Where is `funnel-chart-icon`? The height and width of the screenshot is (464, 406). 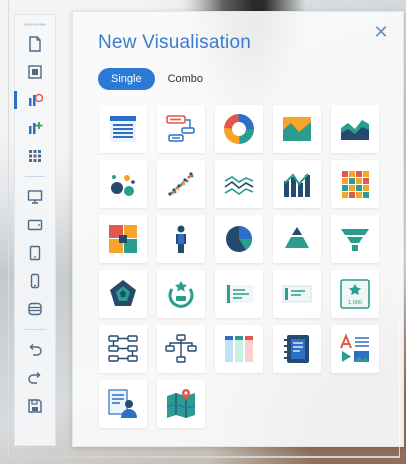 funnel-chart-icon is located at coordinates (355, 240).